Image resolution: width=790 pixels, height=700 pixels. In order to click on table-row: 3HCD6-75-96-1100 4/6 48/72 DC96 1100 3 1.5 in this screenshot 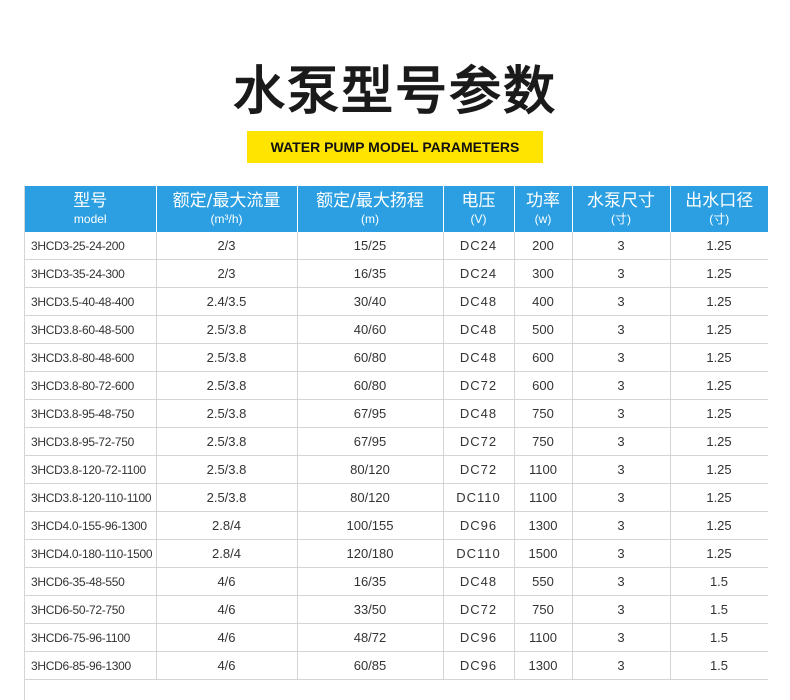, I will do `click(396, 637)`.